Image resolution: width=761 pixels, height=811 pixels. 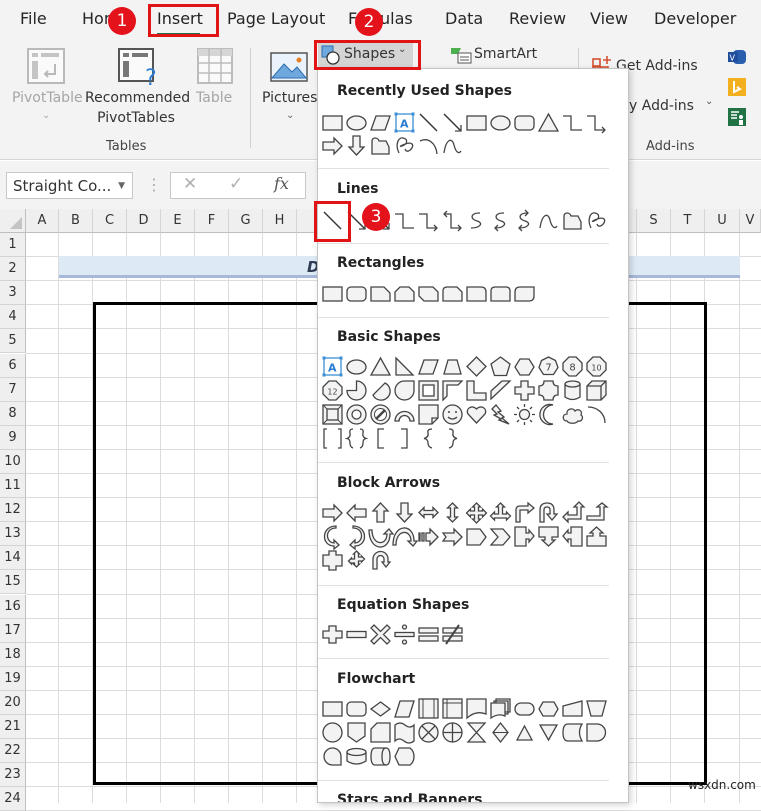 I want to click on shape-pie-icon, so click(x=356, y=390).